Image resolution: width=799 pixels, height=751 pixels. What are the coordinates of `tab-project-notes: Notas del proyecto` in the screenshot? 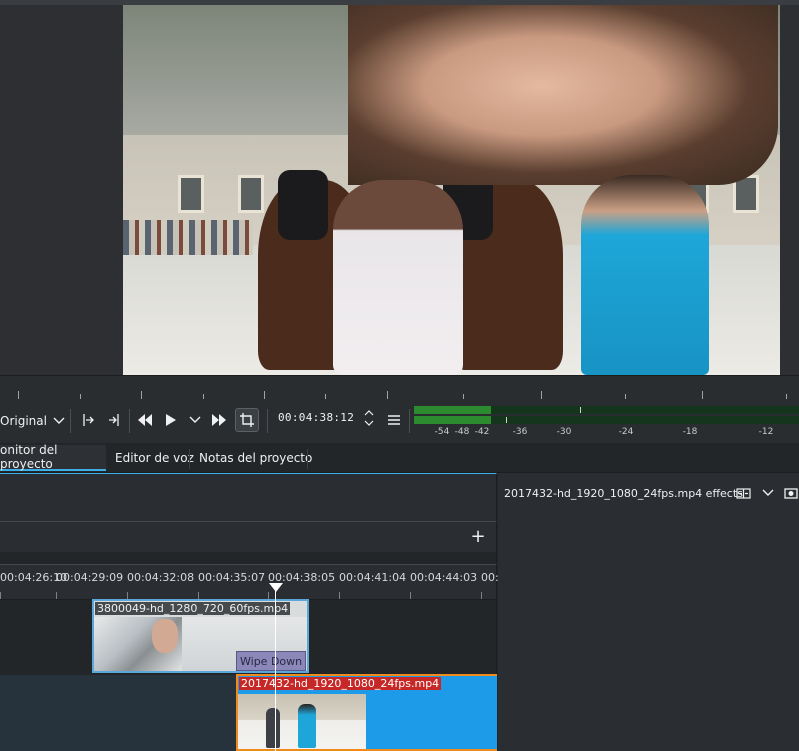 It's located at (255, 458).